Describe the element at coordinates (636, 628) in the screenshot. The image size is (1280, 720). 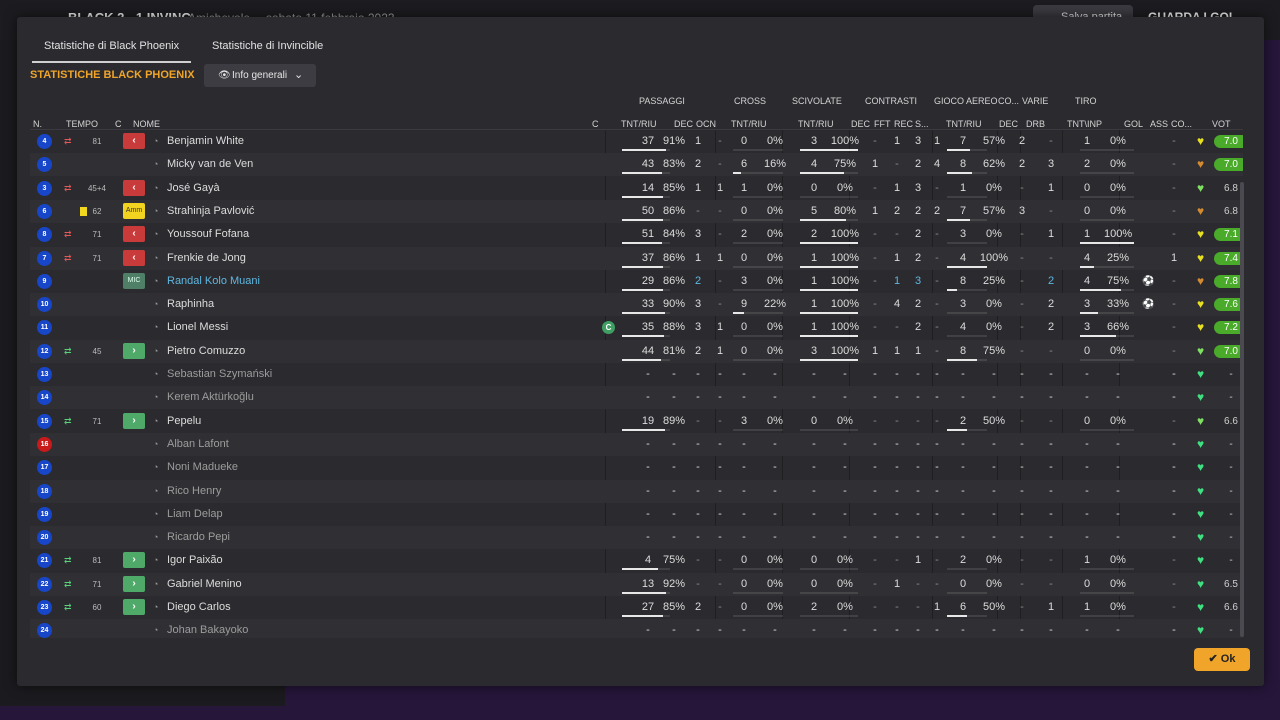
I see `table-row: 24 ◔ Johan Bakayoko - - - - - - - - - - - - - - - - - - - ♥ -` at that location.